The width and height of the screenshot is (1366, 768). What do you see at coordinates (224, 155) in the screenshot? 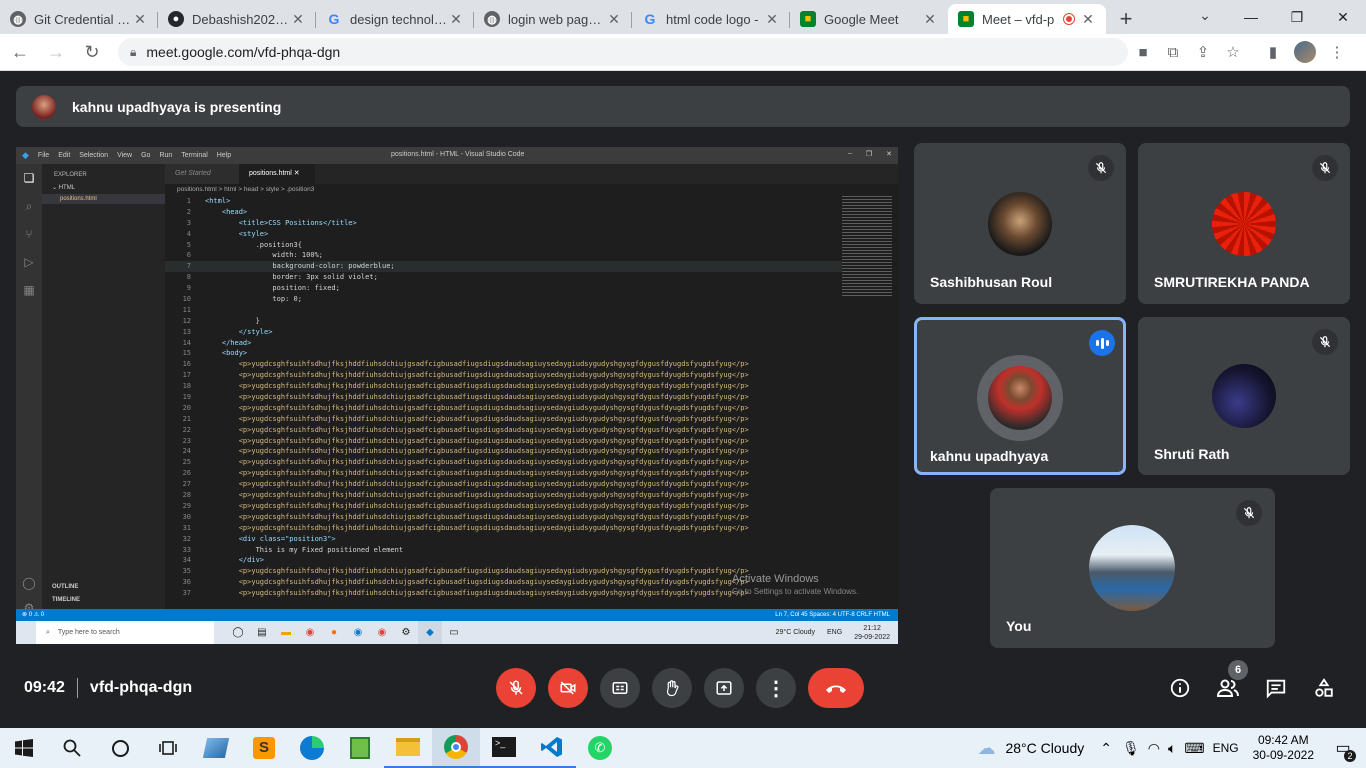
I see `menu-item: Help` at bounding box center [224, 155].